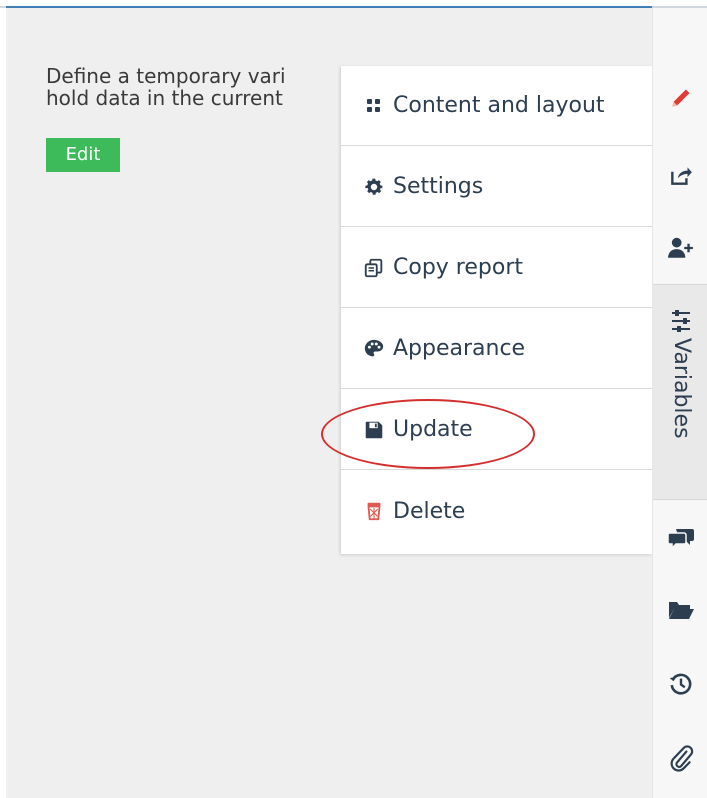  Describe the element at coordinates (83, 155) in the screenshot. I see `edit-button: Edit` at that location.